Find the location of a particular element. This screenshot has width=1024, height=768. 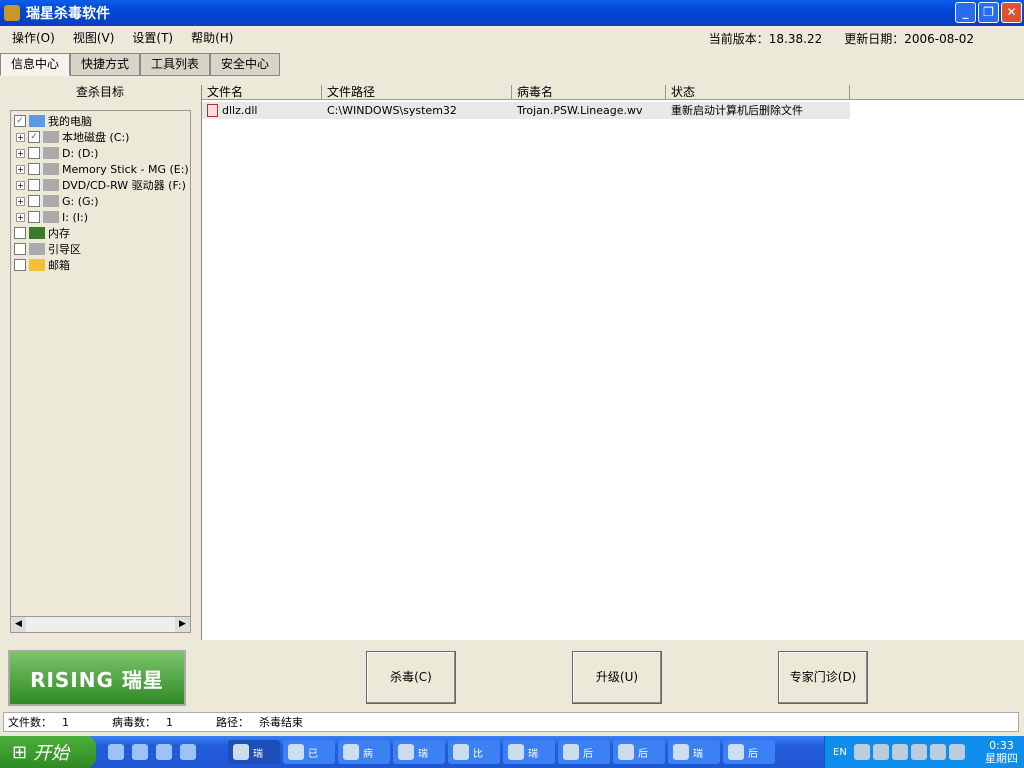

scan-target-header: 查杀目标 is located at coordinates (99, 92).